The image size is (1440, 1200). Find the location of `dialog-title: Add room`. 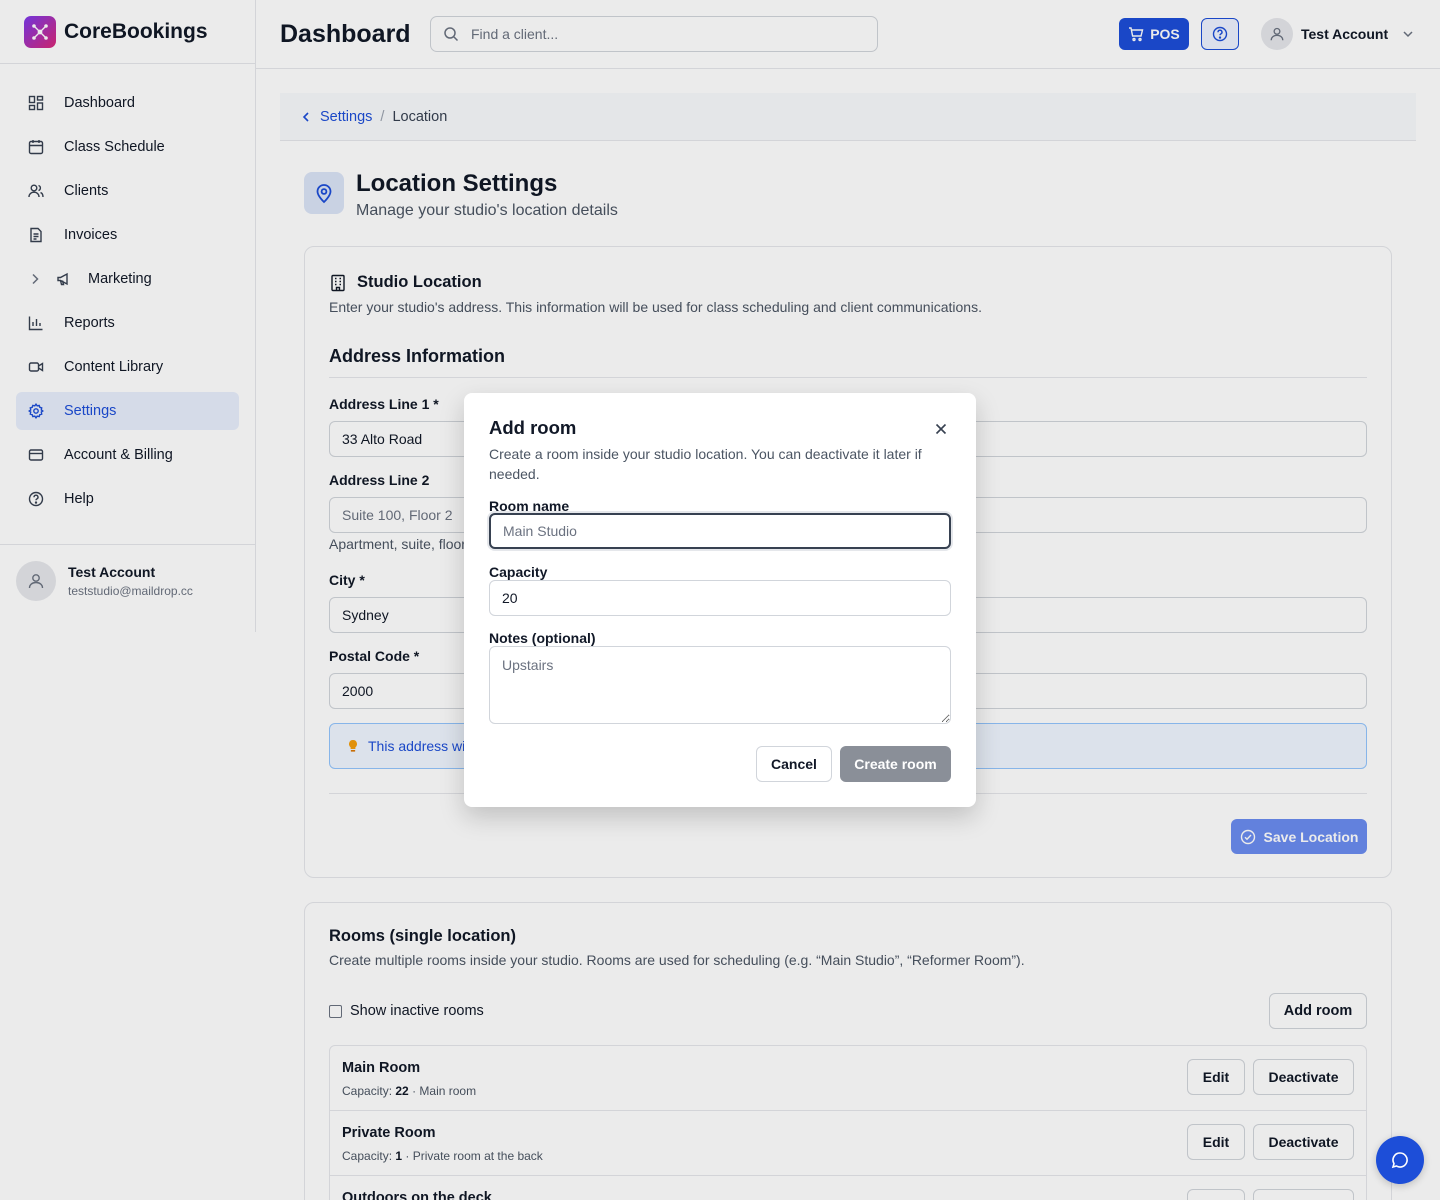

dialog-title: Add room is located at coordinates (533, 427).